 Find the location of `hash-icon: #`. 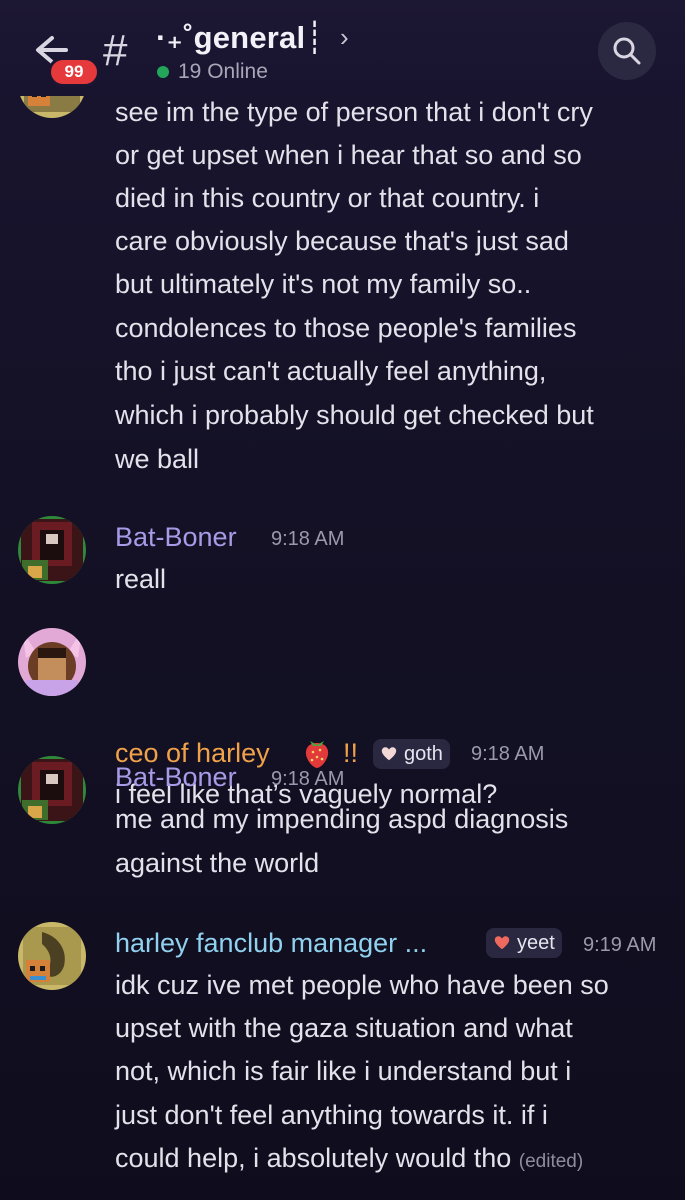

hash-icon: # is located at coordinates (115, 50).